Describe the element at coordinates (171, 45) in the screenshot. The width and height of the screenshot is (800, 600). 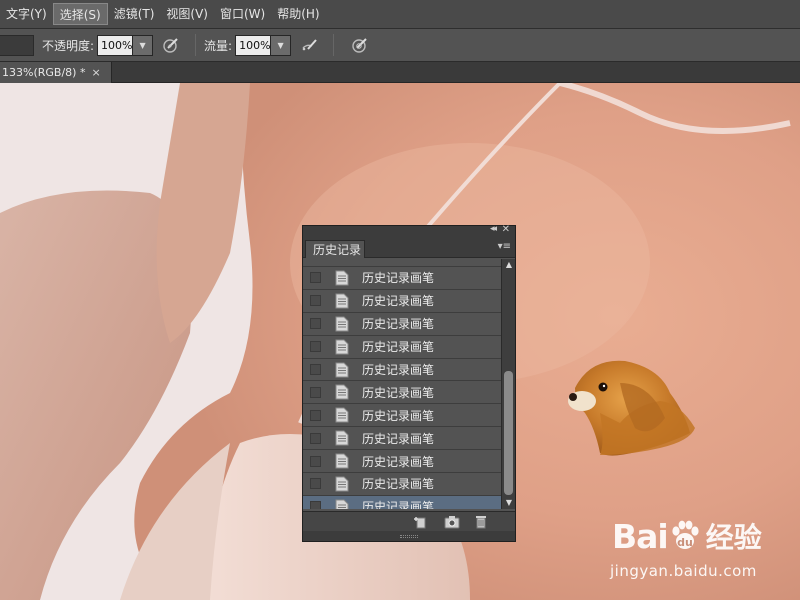
I see `opacity-pressure-icon` at that location.